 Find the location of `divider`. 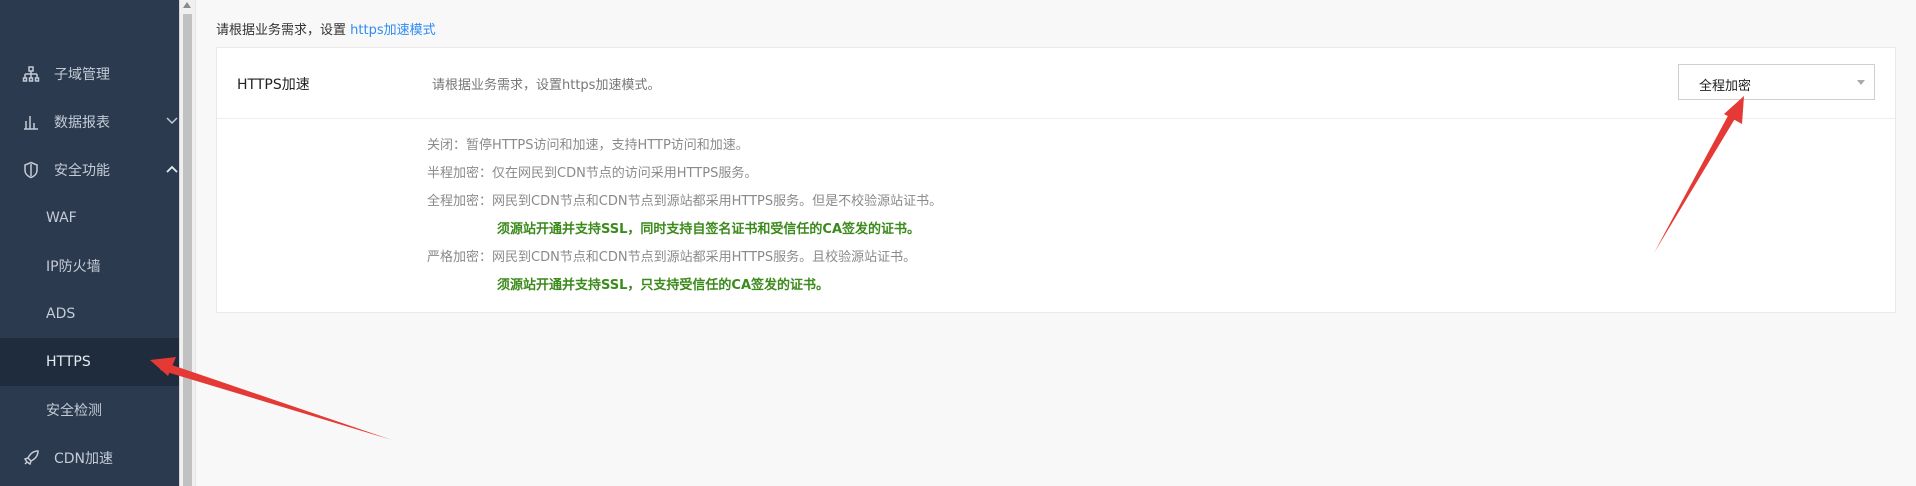

divider is located at coordinates (195, 243).